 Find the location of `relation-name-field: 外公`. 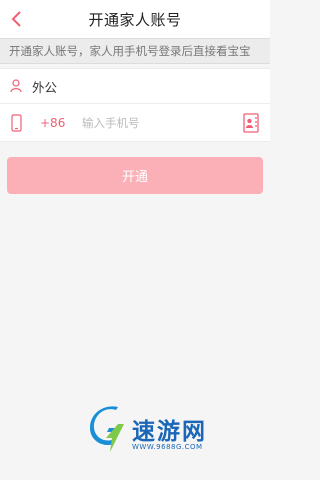

relation-name-field: 外公 is located at coordinates (44, 86).